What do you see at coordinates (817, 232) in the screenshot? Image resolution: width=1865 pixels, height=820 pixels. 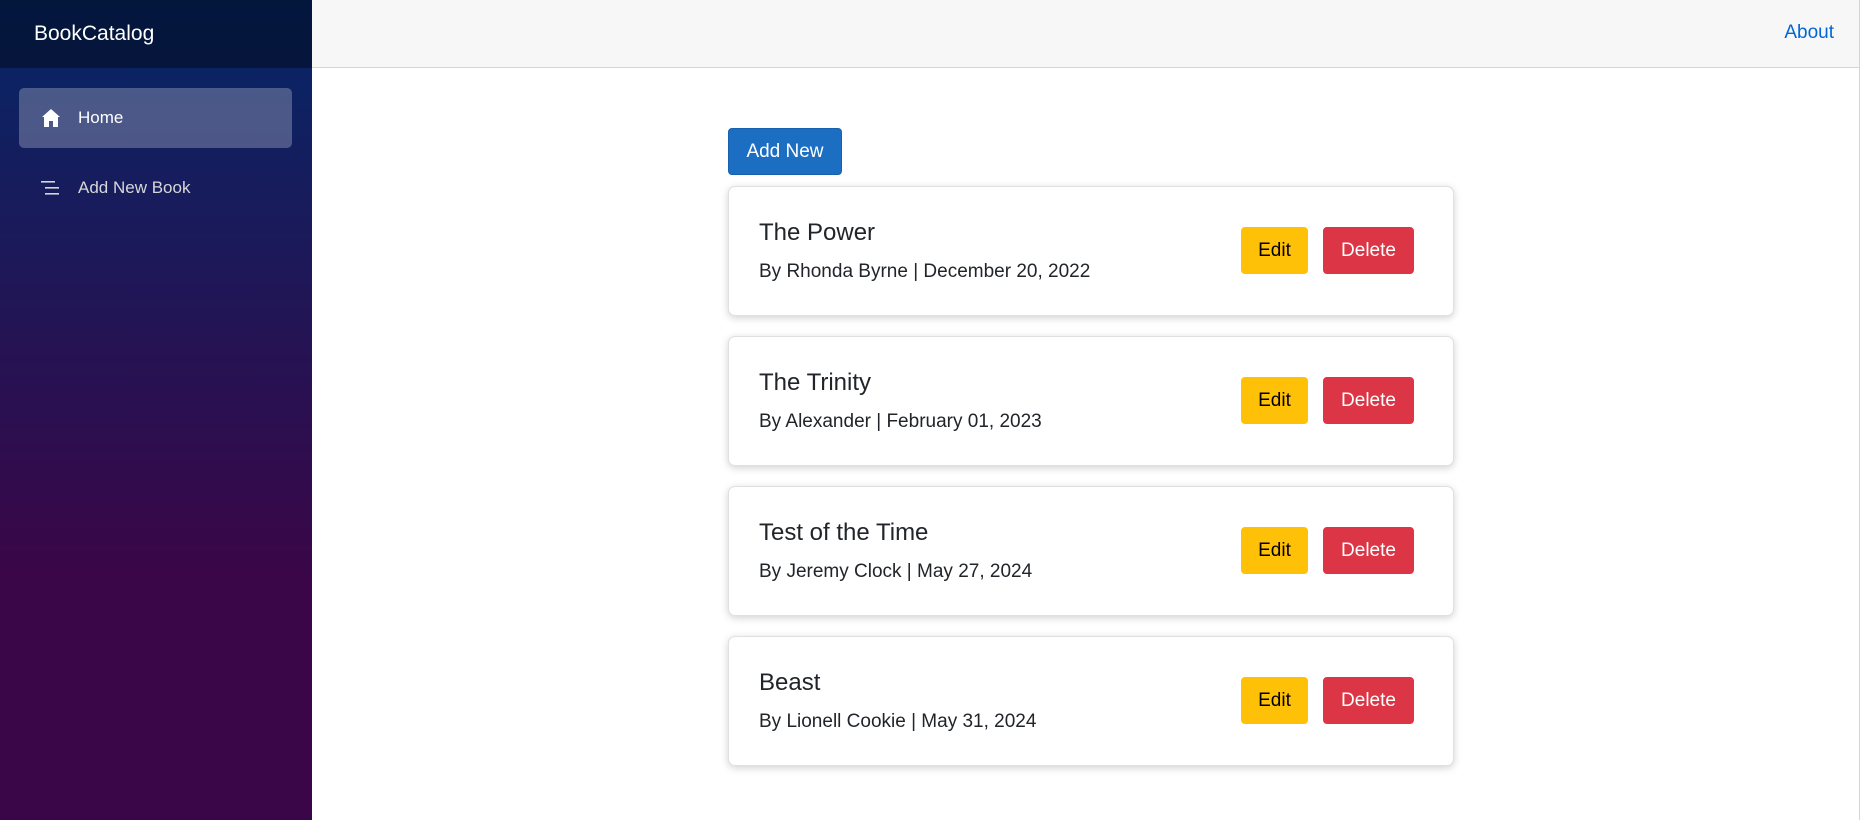 I see `book-title: The Power` at bounding box center [817, 232].